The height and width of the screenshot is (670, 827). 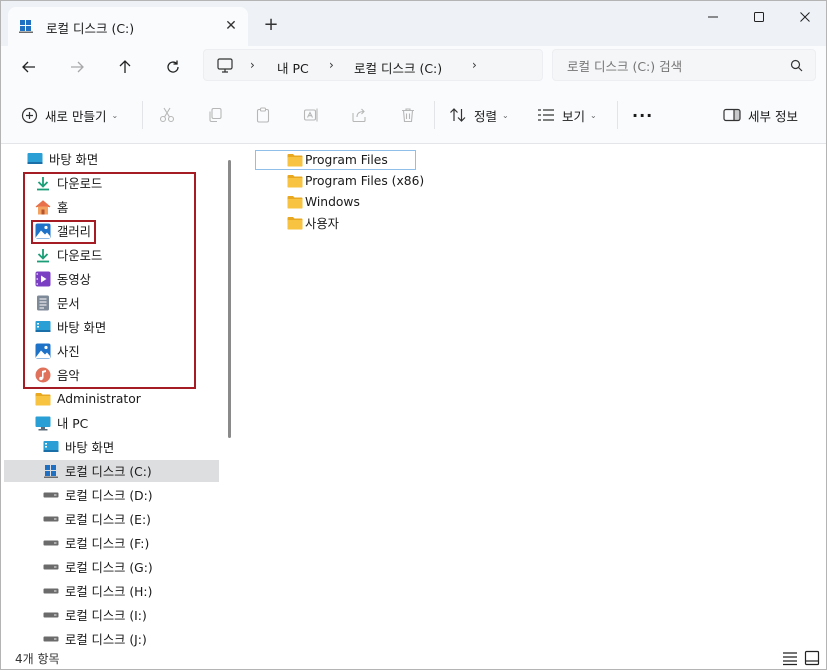 What do you see at coordinates (732, 115) in the screenshot?
I see `details-pane-icon` at bounding box center [732, 115].